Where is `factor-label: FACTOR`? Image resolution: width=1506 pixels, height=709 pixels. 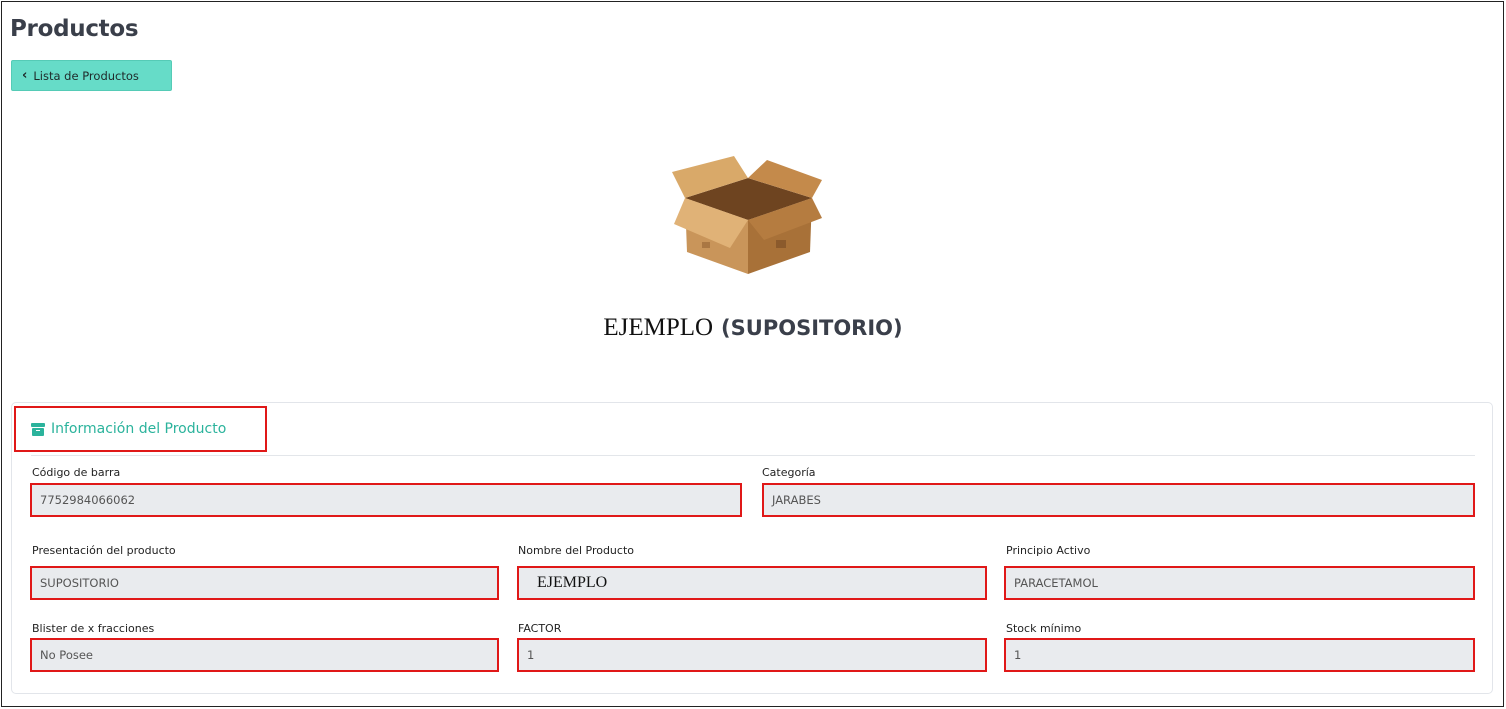 factor-label: FACTOR is located at coordinates (540, 628).